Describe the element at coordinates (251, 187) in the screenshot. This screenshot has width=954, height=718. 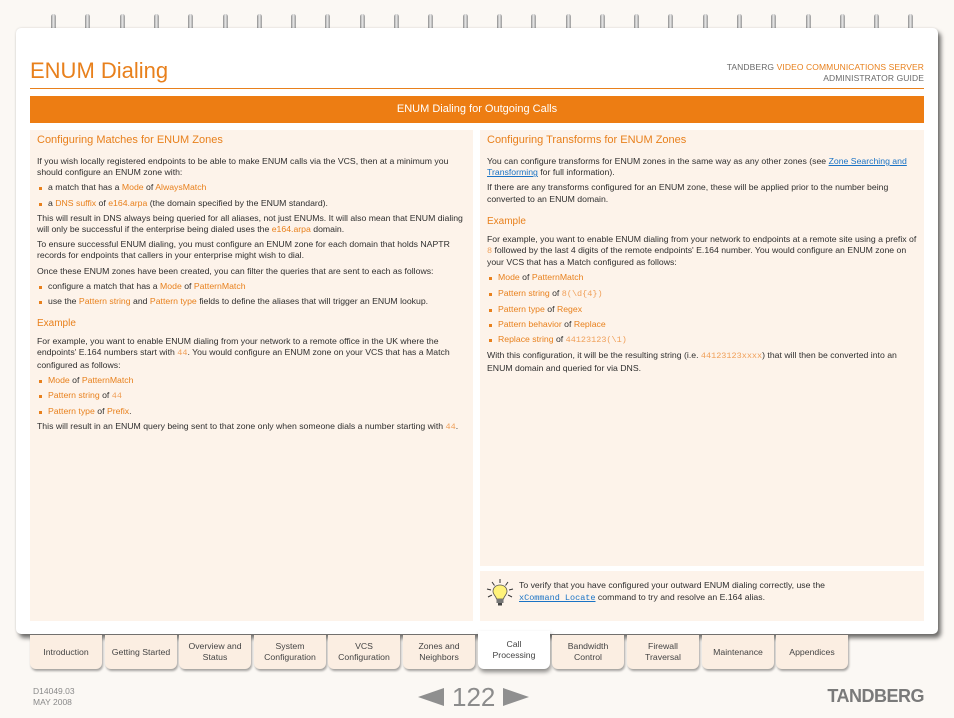
I see `list-item: a match that has a Mode of AlwaysMatch` at that location.